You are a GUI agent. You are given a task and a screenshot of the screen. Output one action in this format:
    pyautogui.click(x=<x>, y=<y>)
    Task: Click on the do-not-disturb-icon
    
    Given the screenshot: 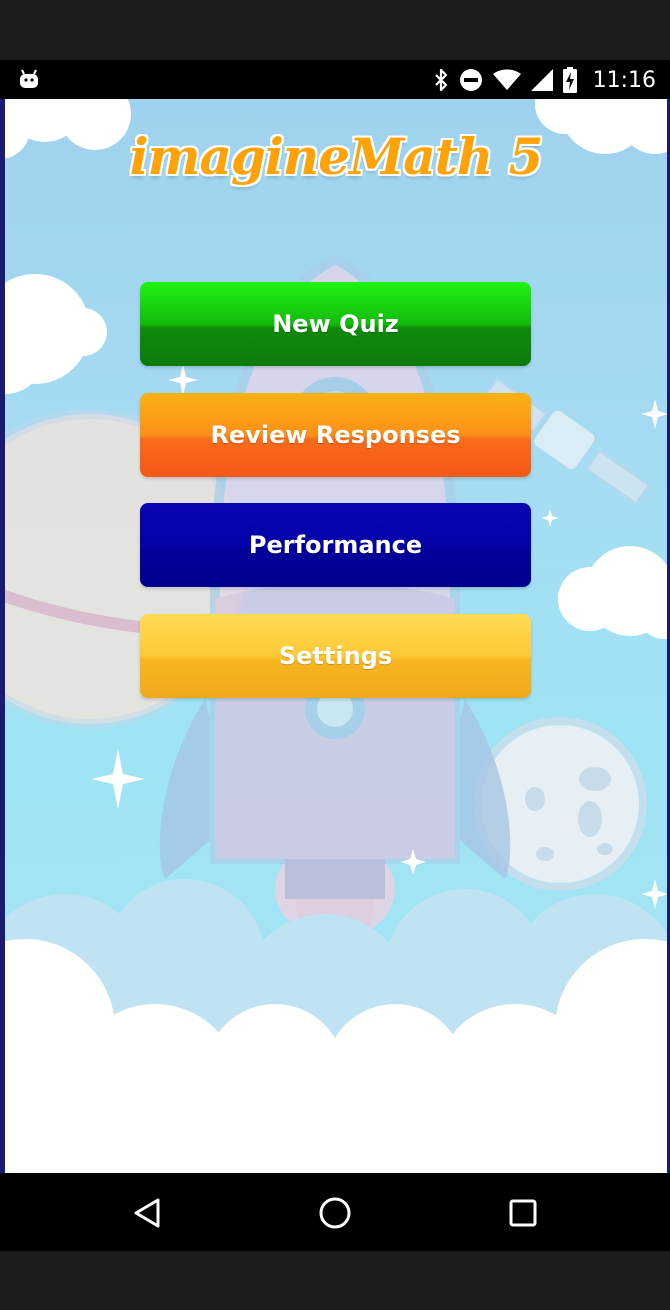 What is the action you would take?
    pyautogui.click(x=471, y=80)
    